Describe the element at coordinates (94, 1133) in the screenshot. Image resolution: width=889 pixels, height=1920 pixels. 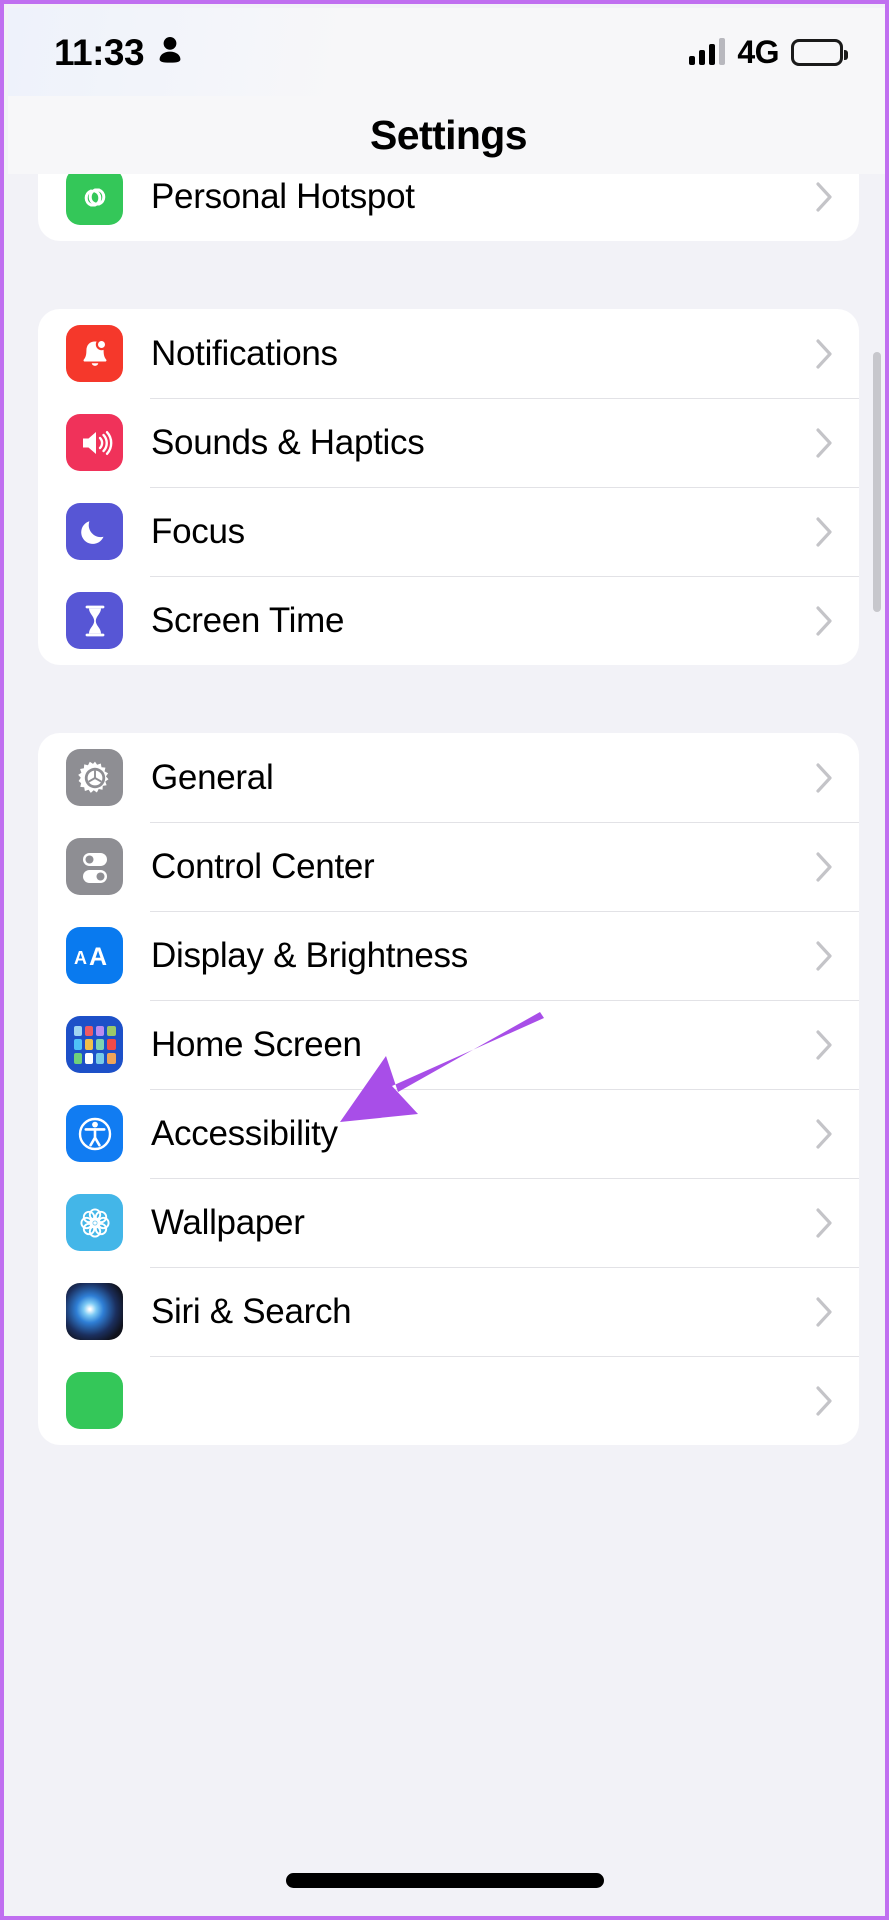
I see `accessibility-person-icon` at that location.